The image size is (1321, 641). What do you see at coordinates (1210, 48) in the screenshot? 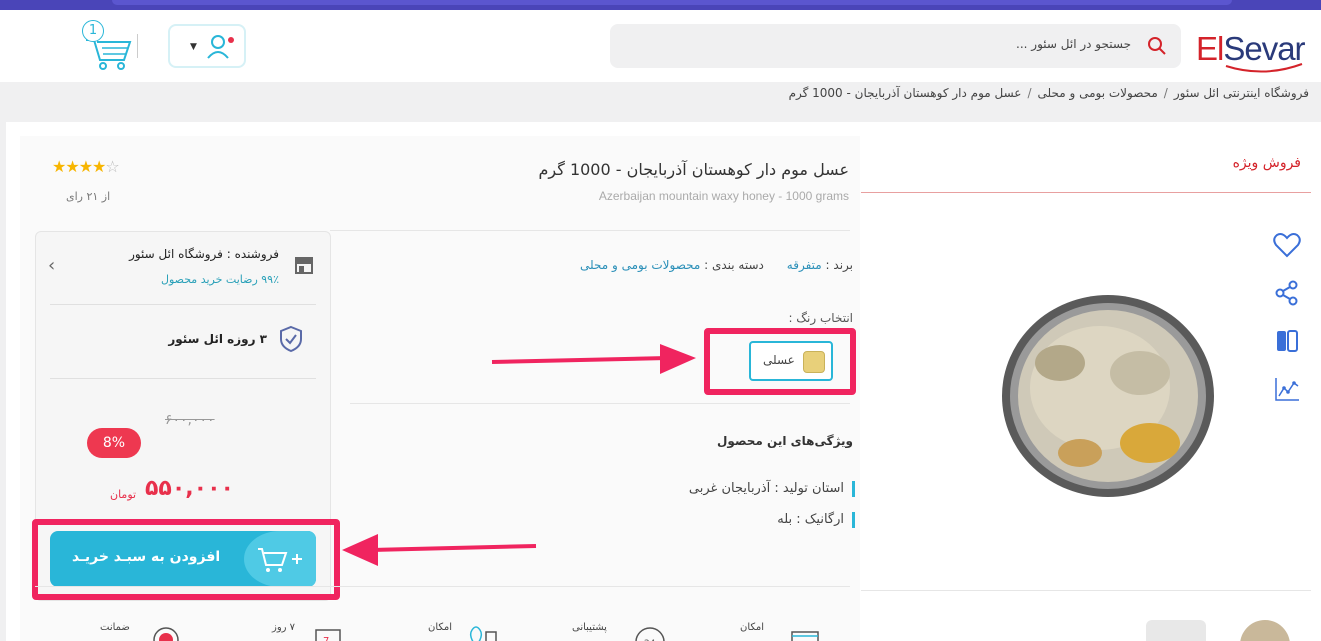
I see `logo-prefix: El` at bounding box center [1210, 48].